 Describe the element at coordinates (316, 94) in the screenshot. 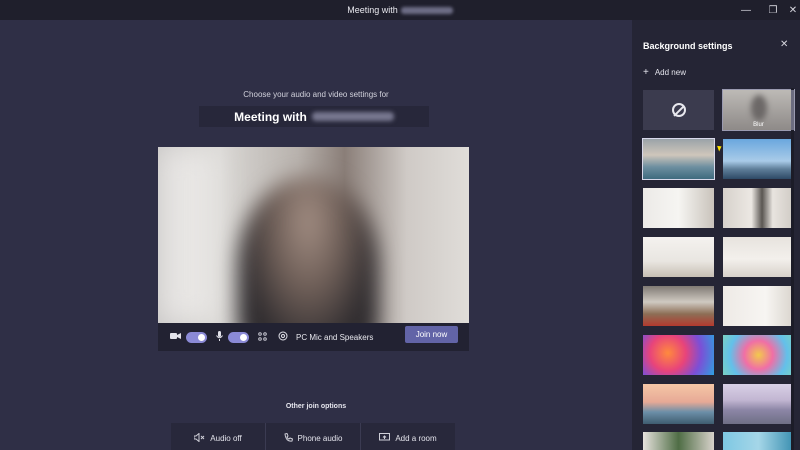

I see `settings-prompt: Choose your audio and video settings for` at that location.